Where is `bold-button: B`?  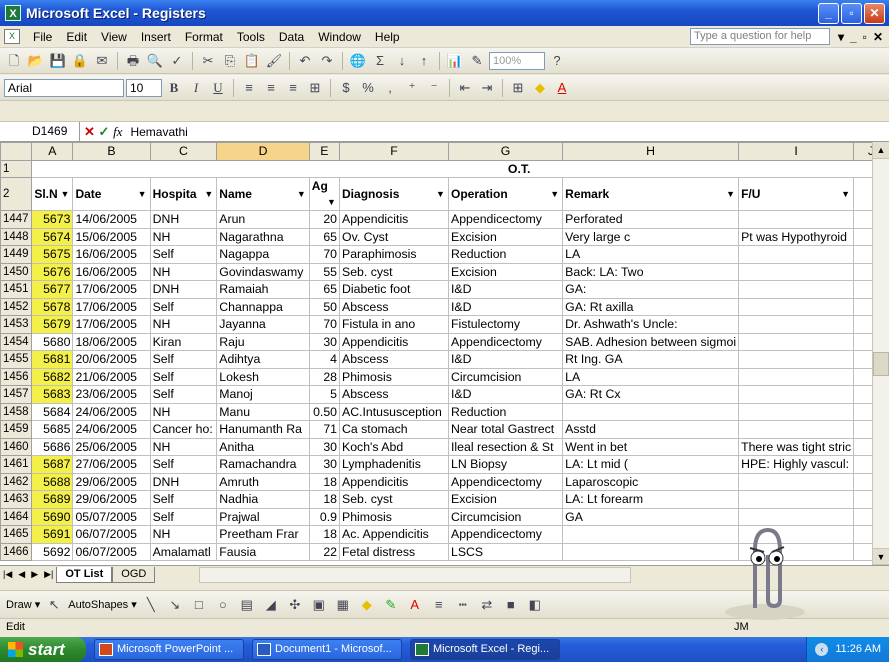
bold-button: B is located at coordinates (174, 88).